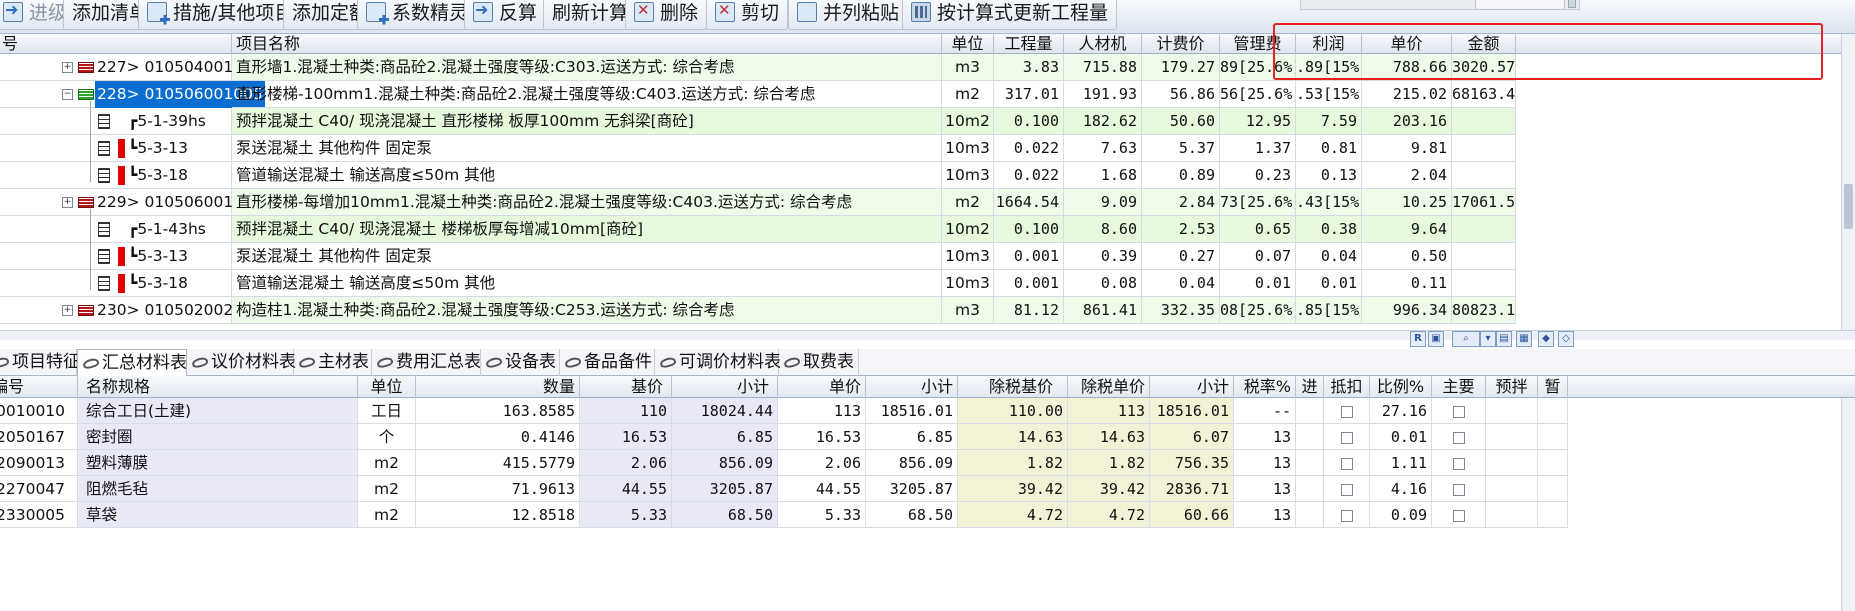 Image resolution: width=1855 pixels, height=611 pixels. What do you see at coordinates (1181, 67) in the screenshot?
I see `cell-fee-base: 179.27` at bounding box center [1181, 67].